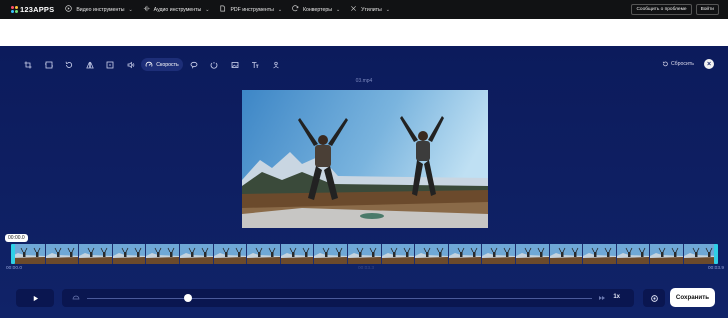 This screenshot has height=318, width=728. Describe the element at coordinates (716, 254) in the screenshot. I see `trim-handle-end` at that location.